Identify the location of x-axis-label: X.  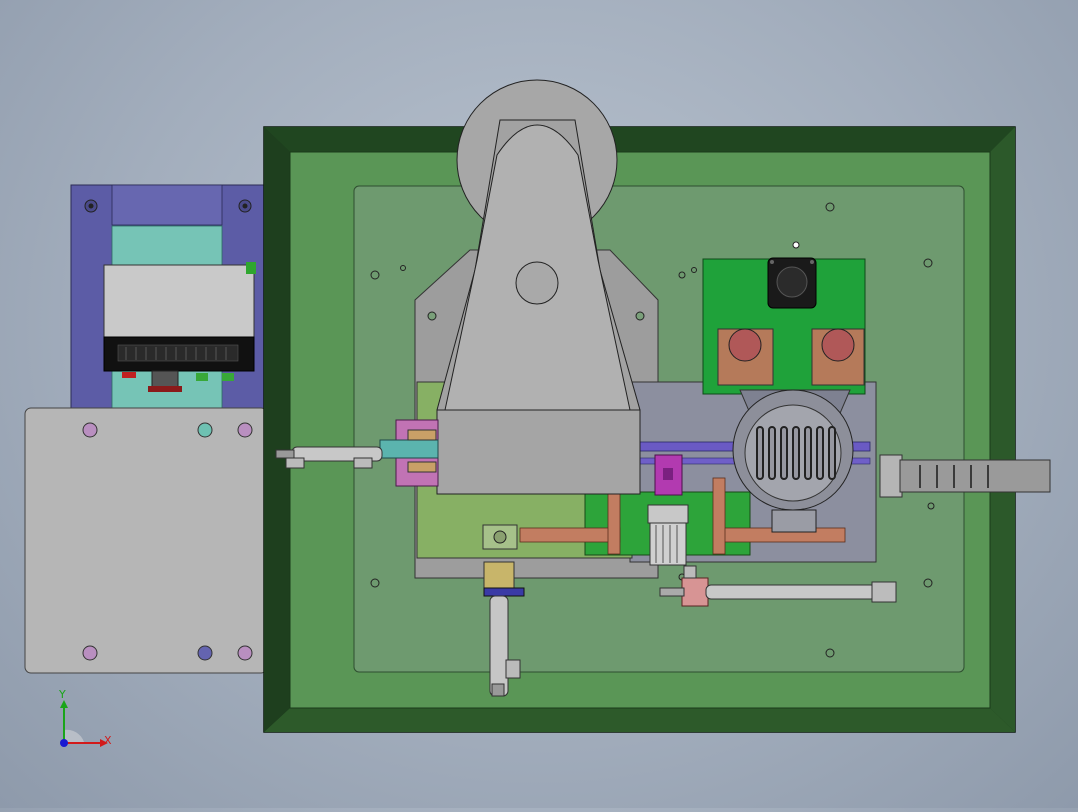
(108, 740).